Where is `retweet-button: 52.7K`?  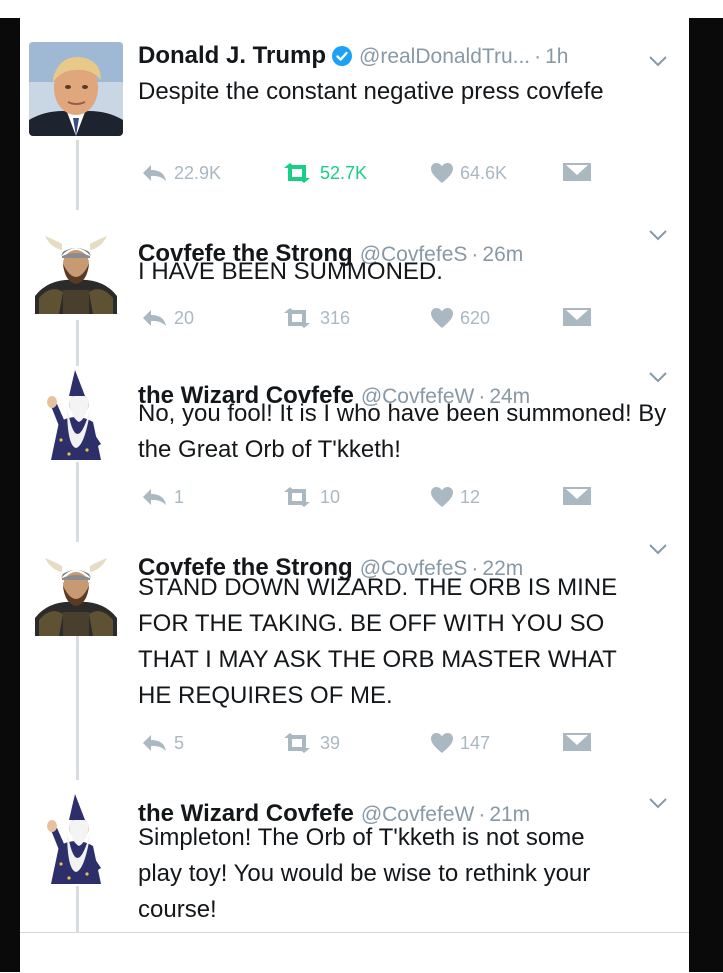
retweet-button: 52.7K is located at coordinates (323, 173).